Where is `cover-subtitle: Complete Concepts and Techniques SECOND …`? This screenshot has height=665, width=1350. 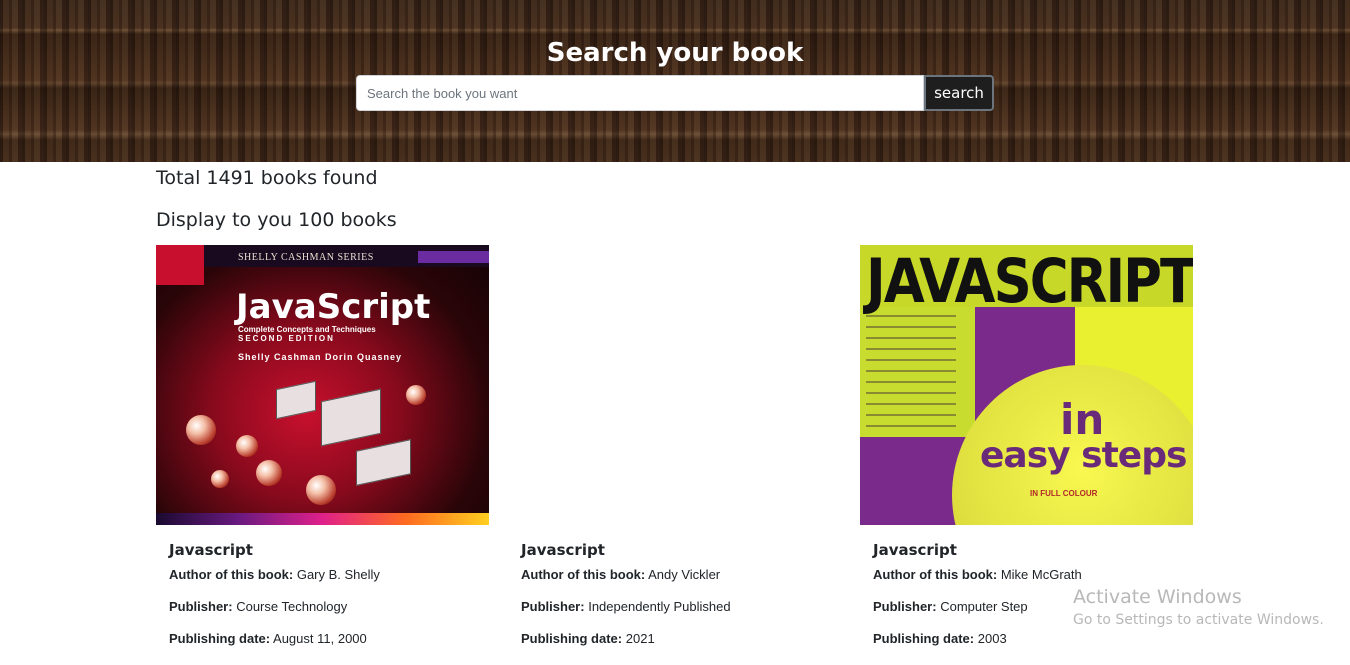 cover-subtitle: Complete Concepts and Techniques SECOND … is located at coordinates (307, 334).